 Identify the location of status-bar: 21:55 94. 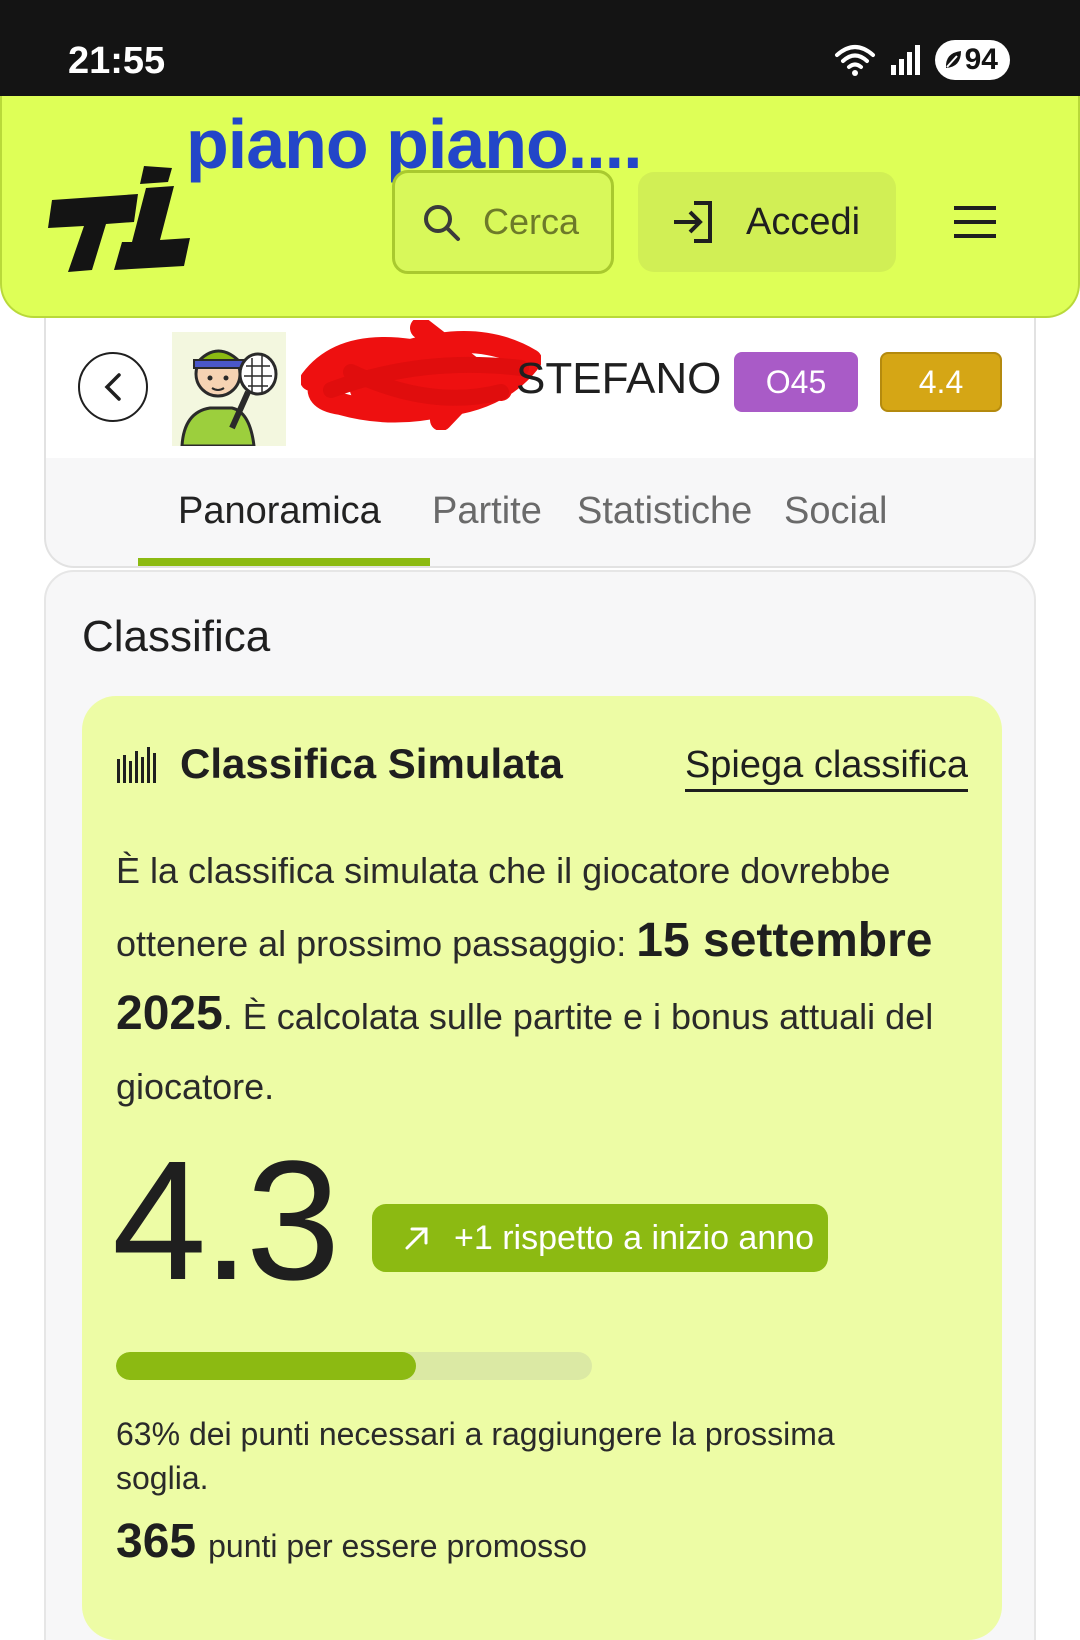
(540, 50).